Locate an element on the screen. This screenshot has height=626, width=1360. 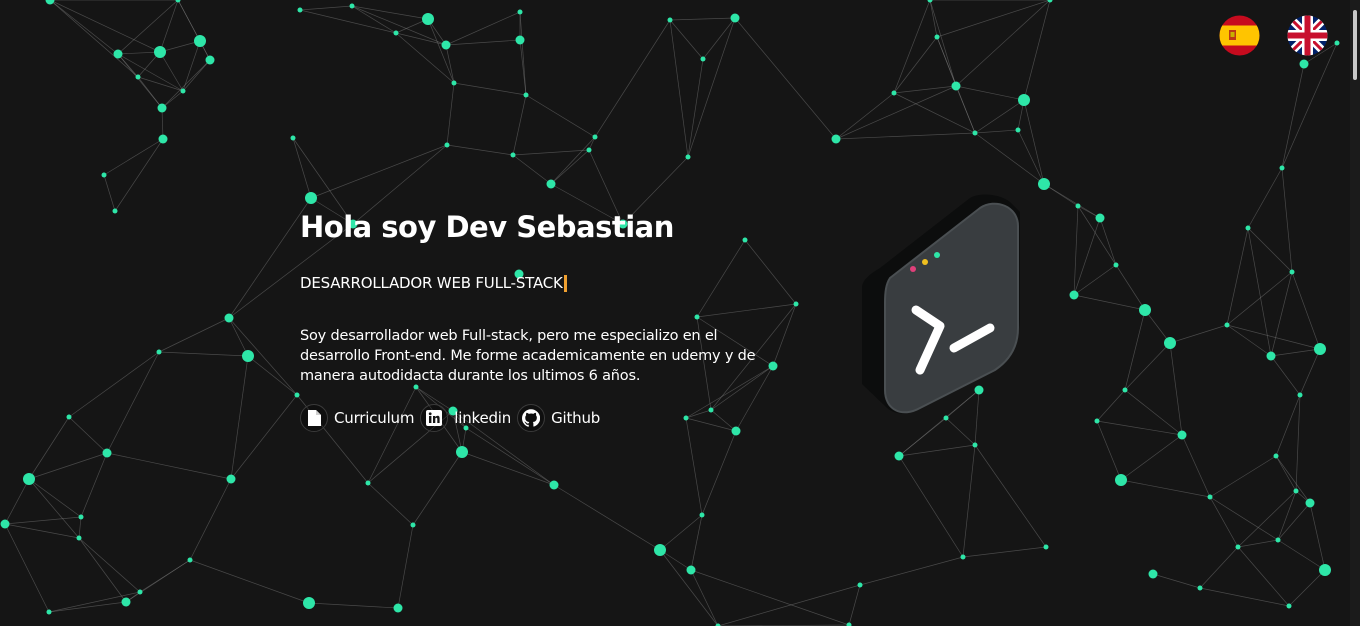
file-icon is located at coordinates (314, 418).